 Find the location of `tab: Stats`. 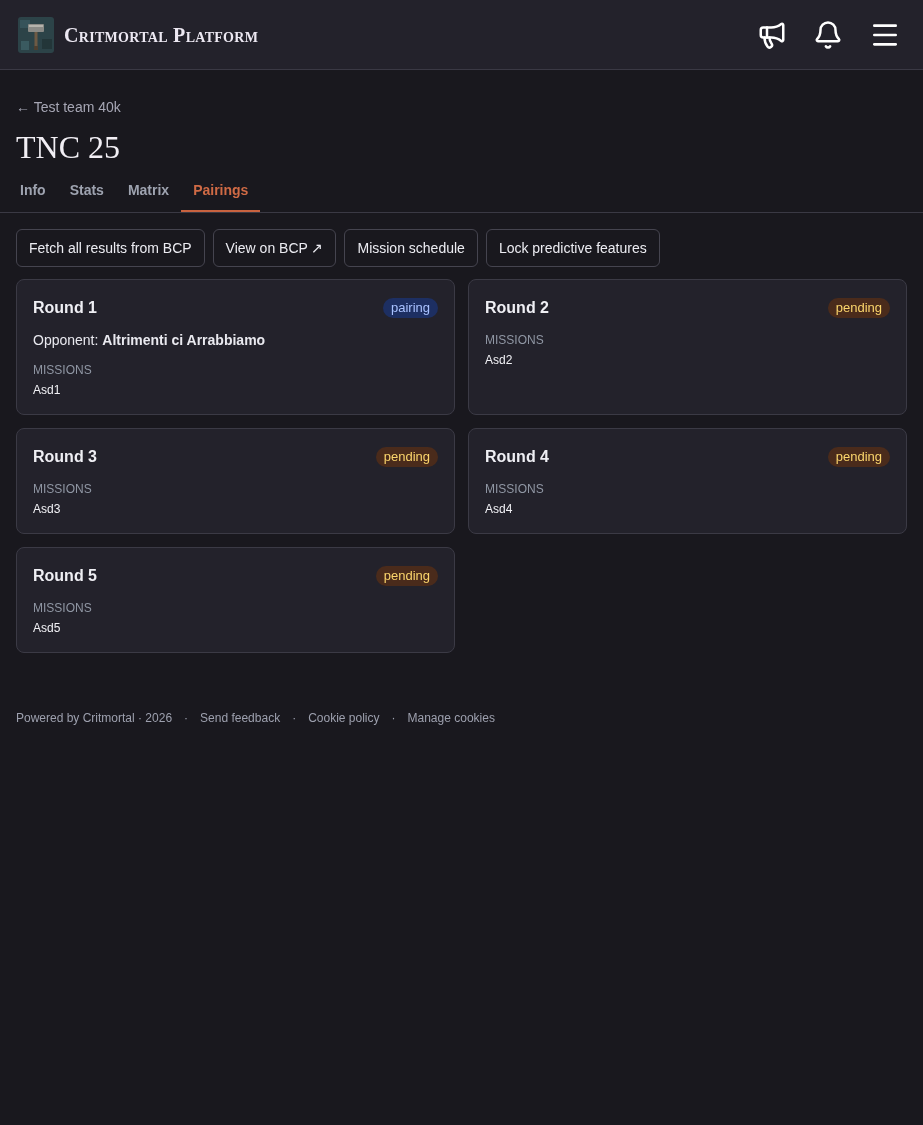

tab: Stats is located at coordinates (86, 192).